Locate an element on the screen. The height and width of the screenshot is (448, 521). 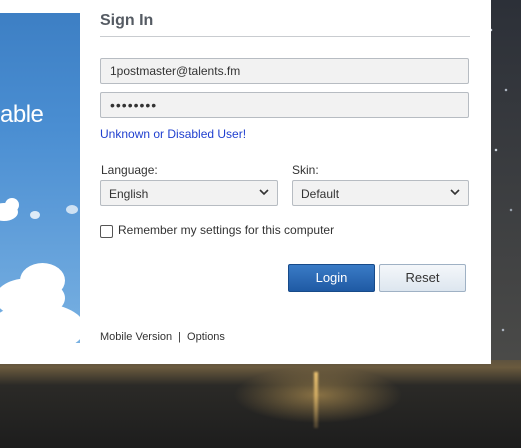
promo-panel: able is located at coordinates (40, 178).